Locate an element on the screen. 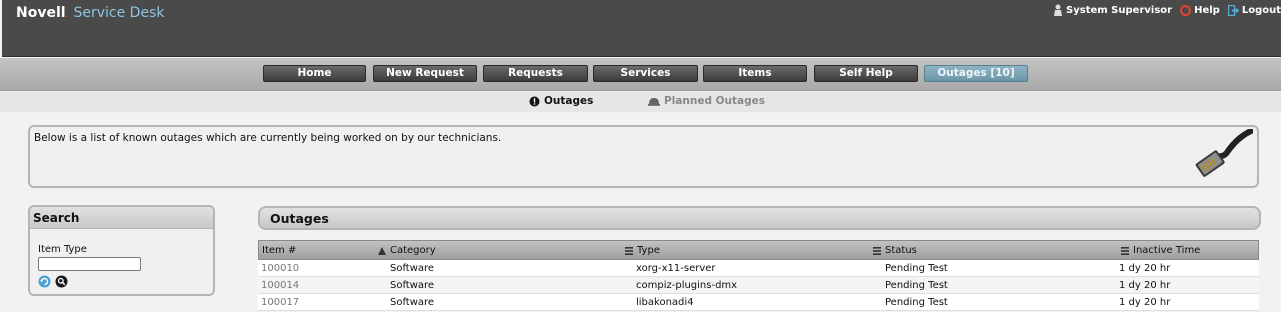 The image size is (1281, 312). col-category: Category is located at coordinates (407, 250).